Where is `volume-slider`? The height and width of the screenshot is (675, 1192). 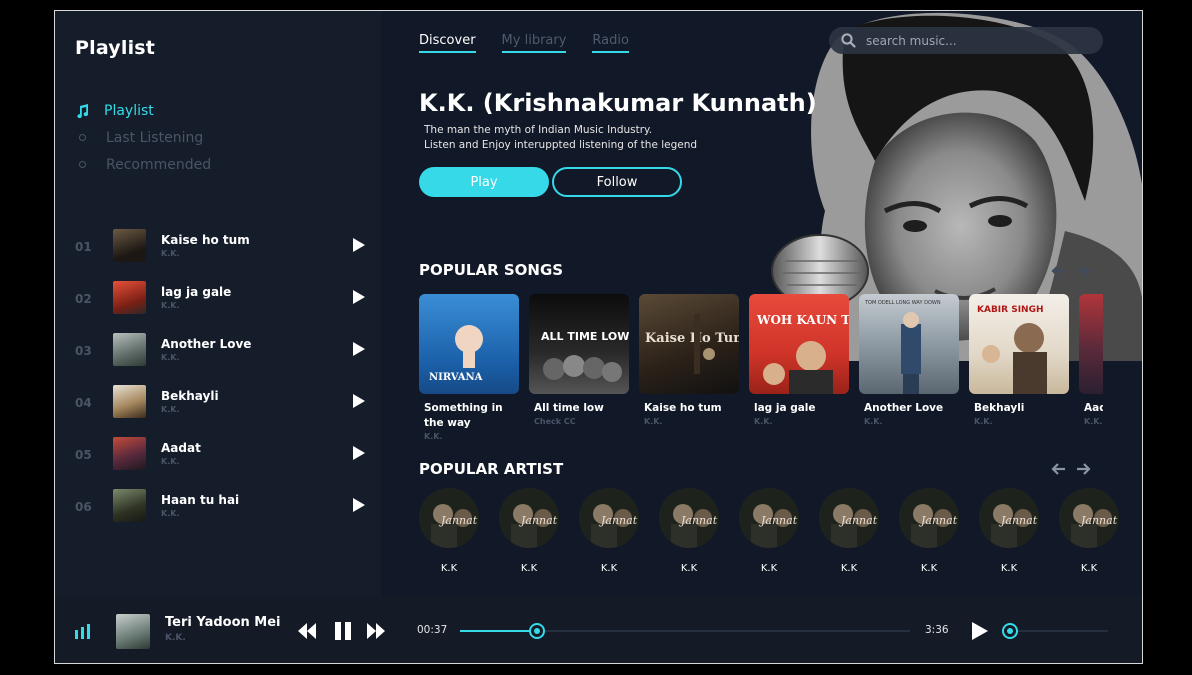 volume-slider is located at coordinates (1055, 631).